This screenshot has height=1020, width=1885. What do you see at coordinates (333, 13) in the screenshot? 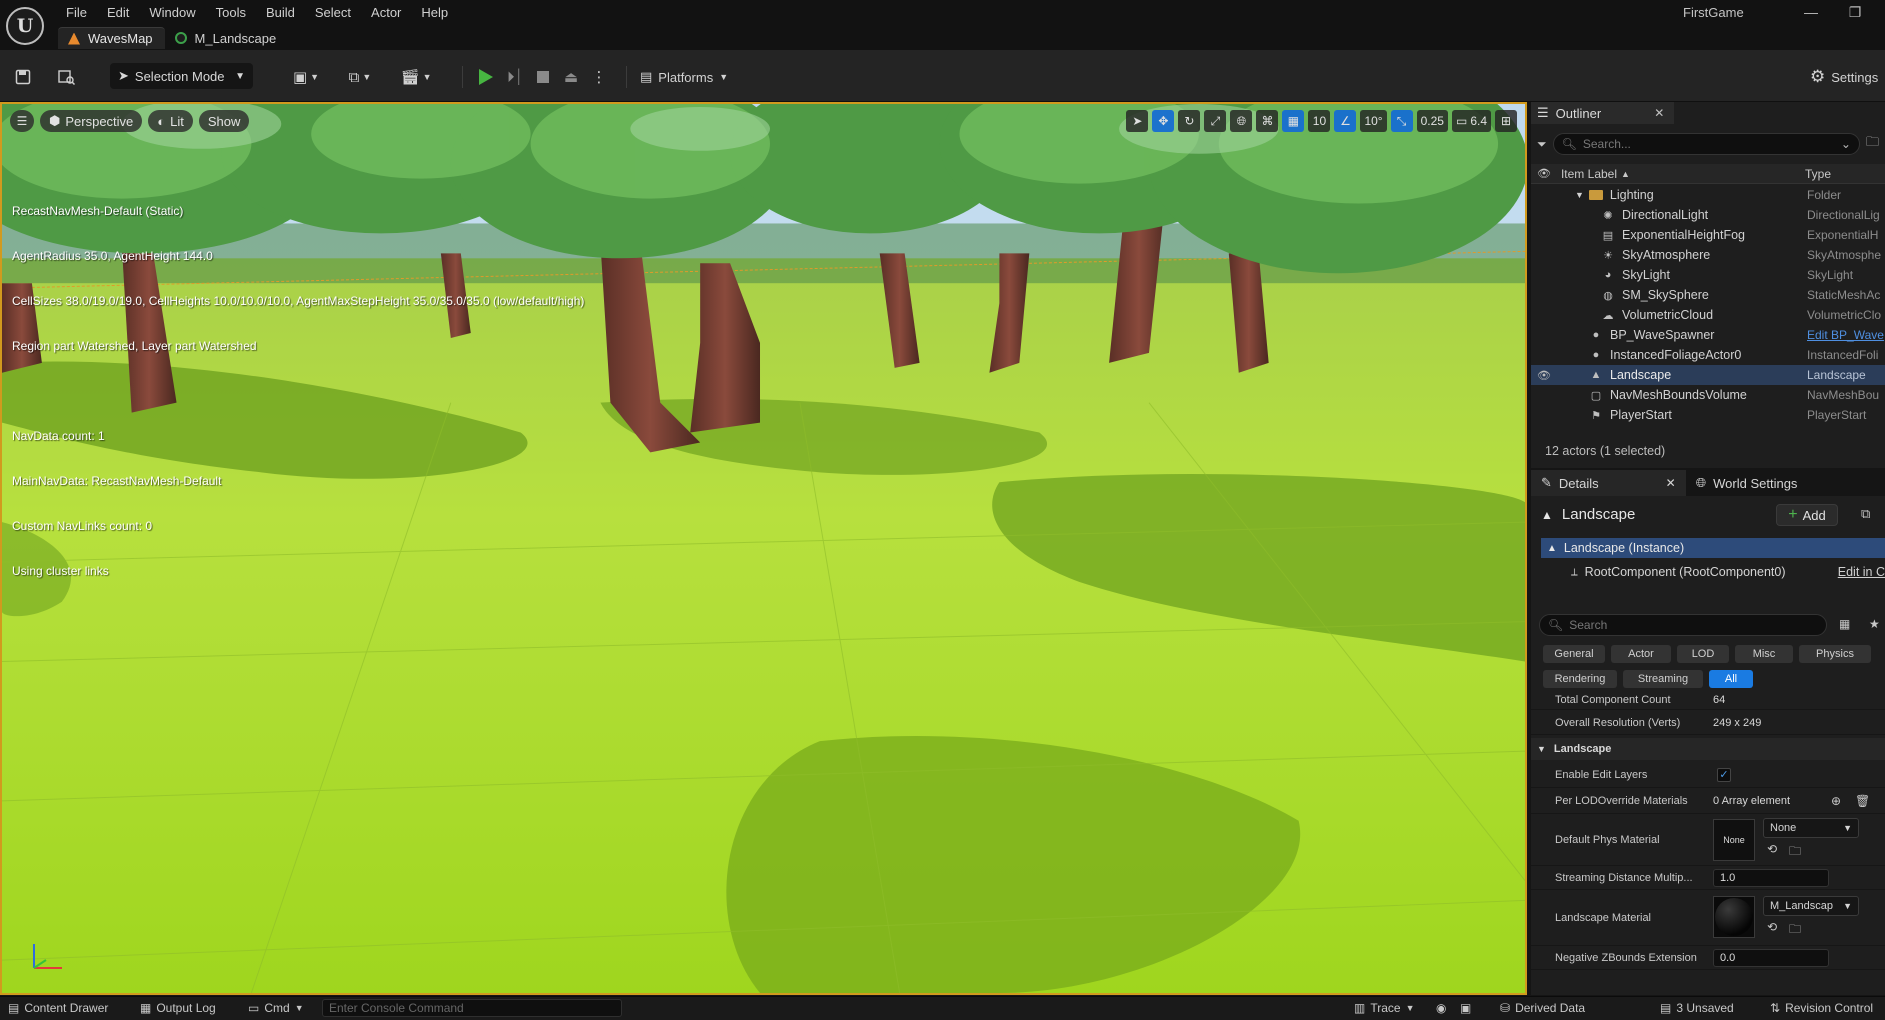
I see `menu-select: Select` at bounding box center [333, 13].